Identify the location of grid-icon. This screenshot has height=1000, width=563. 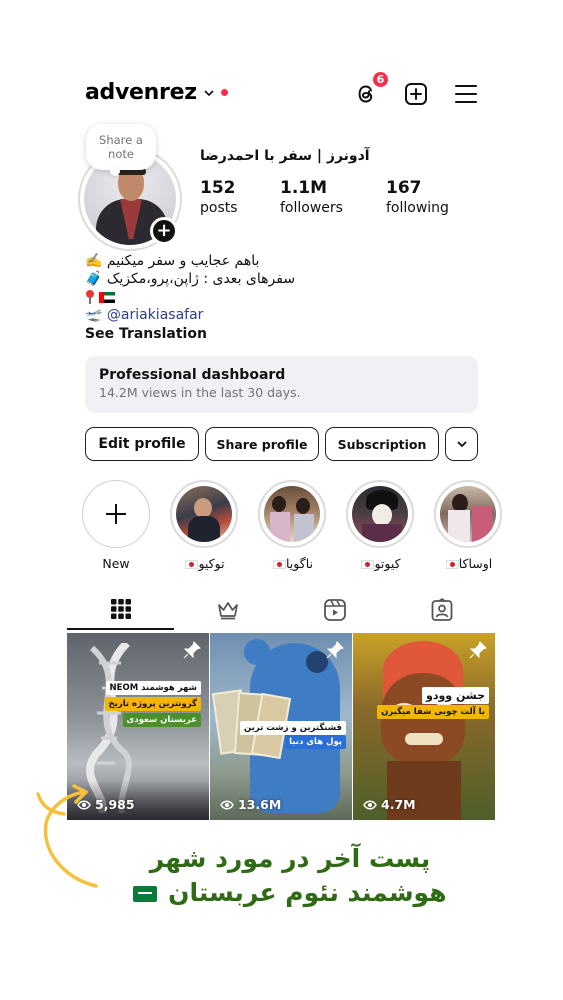
(120, 609).